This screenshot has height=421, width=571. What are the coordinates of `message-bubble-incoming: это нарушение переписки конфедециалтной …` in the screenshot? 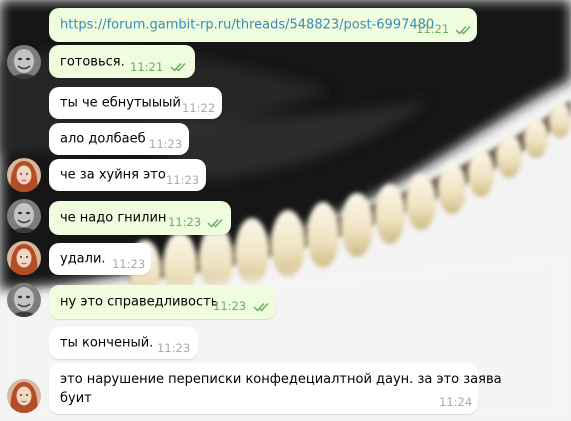 It's located at (275, 388).